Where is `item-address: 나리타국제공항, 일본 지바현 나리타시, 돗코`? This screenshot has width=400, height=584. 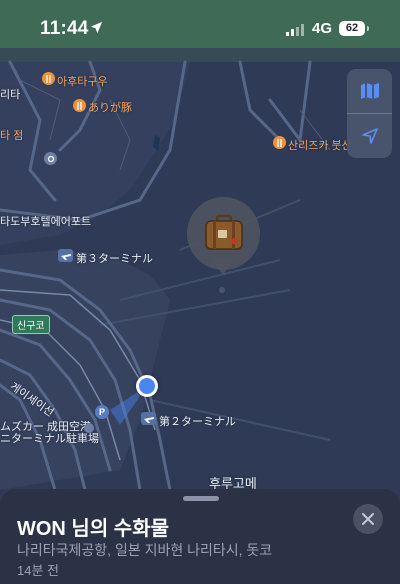
item-address: 나리타국제공항, 일본 지바현 나리타시, 돗코 is located at coordinates (145, 550).